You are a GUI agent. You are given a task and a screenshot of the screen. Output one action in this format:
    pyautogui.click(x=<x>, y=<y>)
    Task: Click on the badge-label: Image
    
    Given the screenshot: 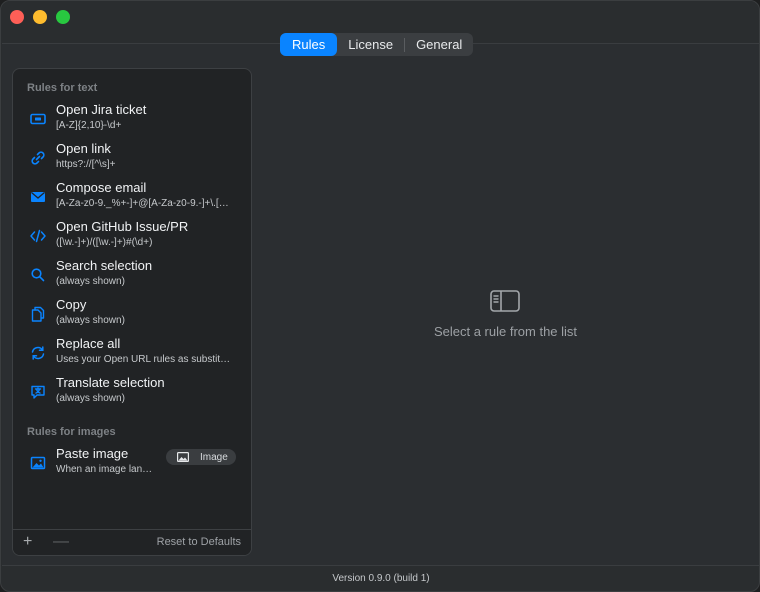 What is the action you would take?
    pyautogui.click(x=214, y=457)
    